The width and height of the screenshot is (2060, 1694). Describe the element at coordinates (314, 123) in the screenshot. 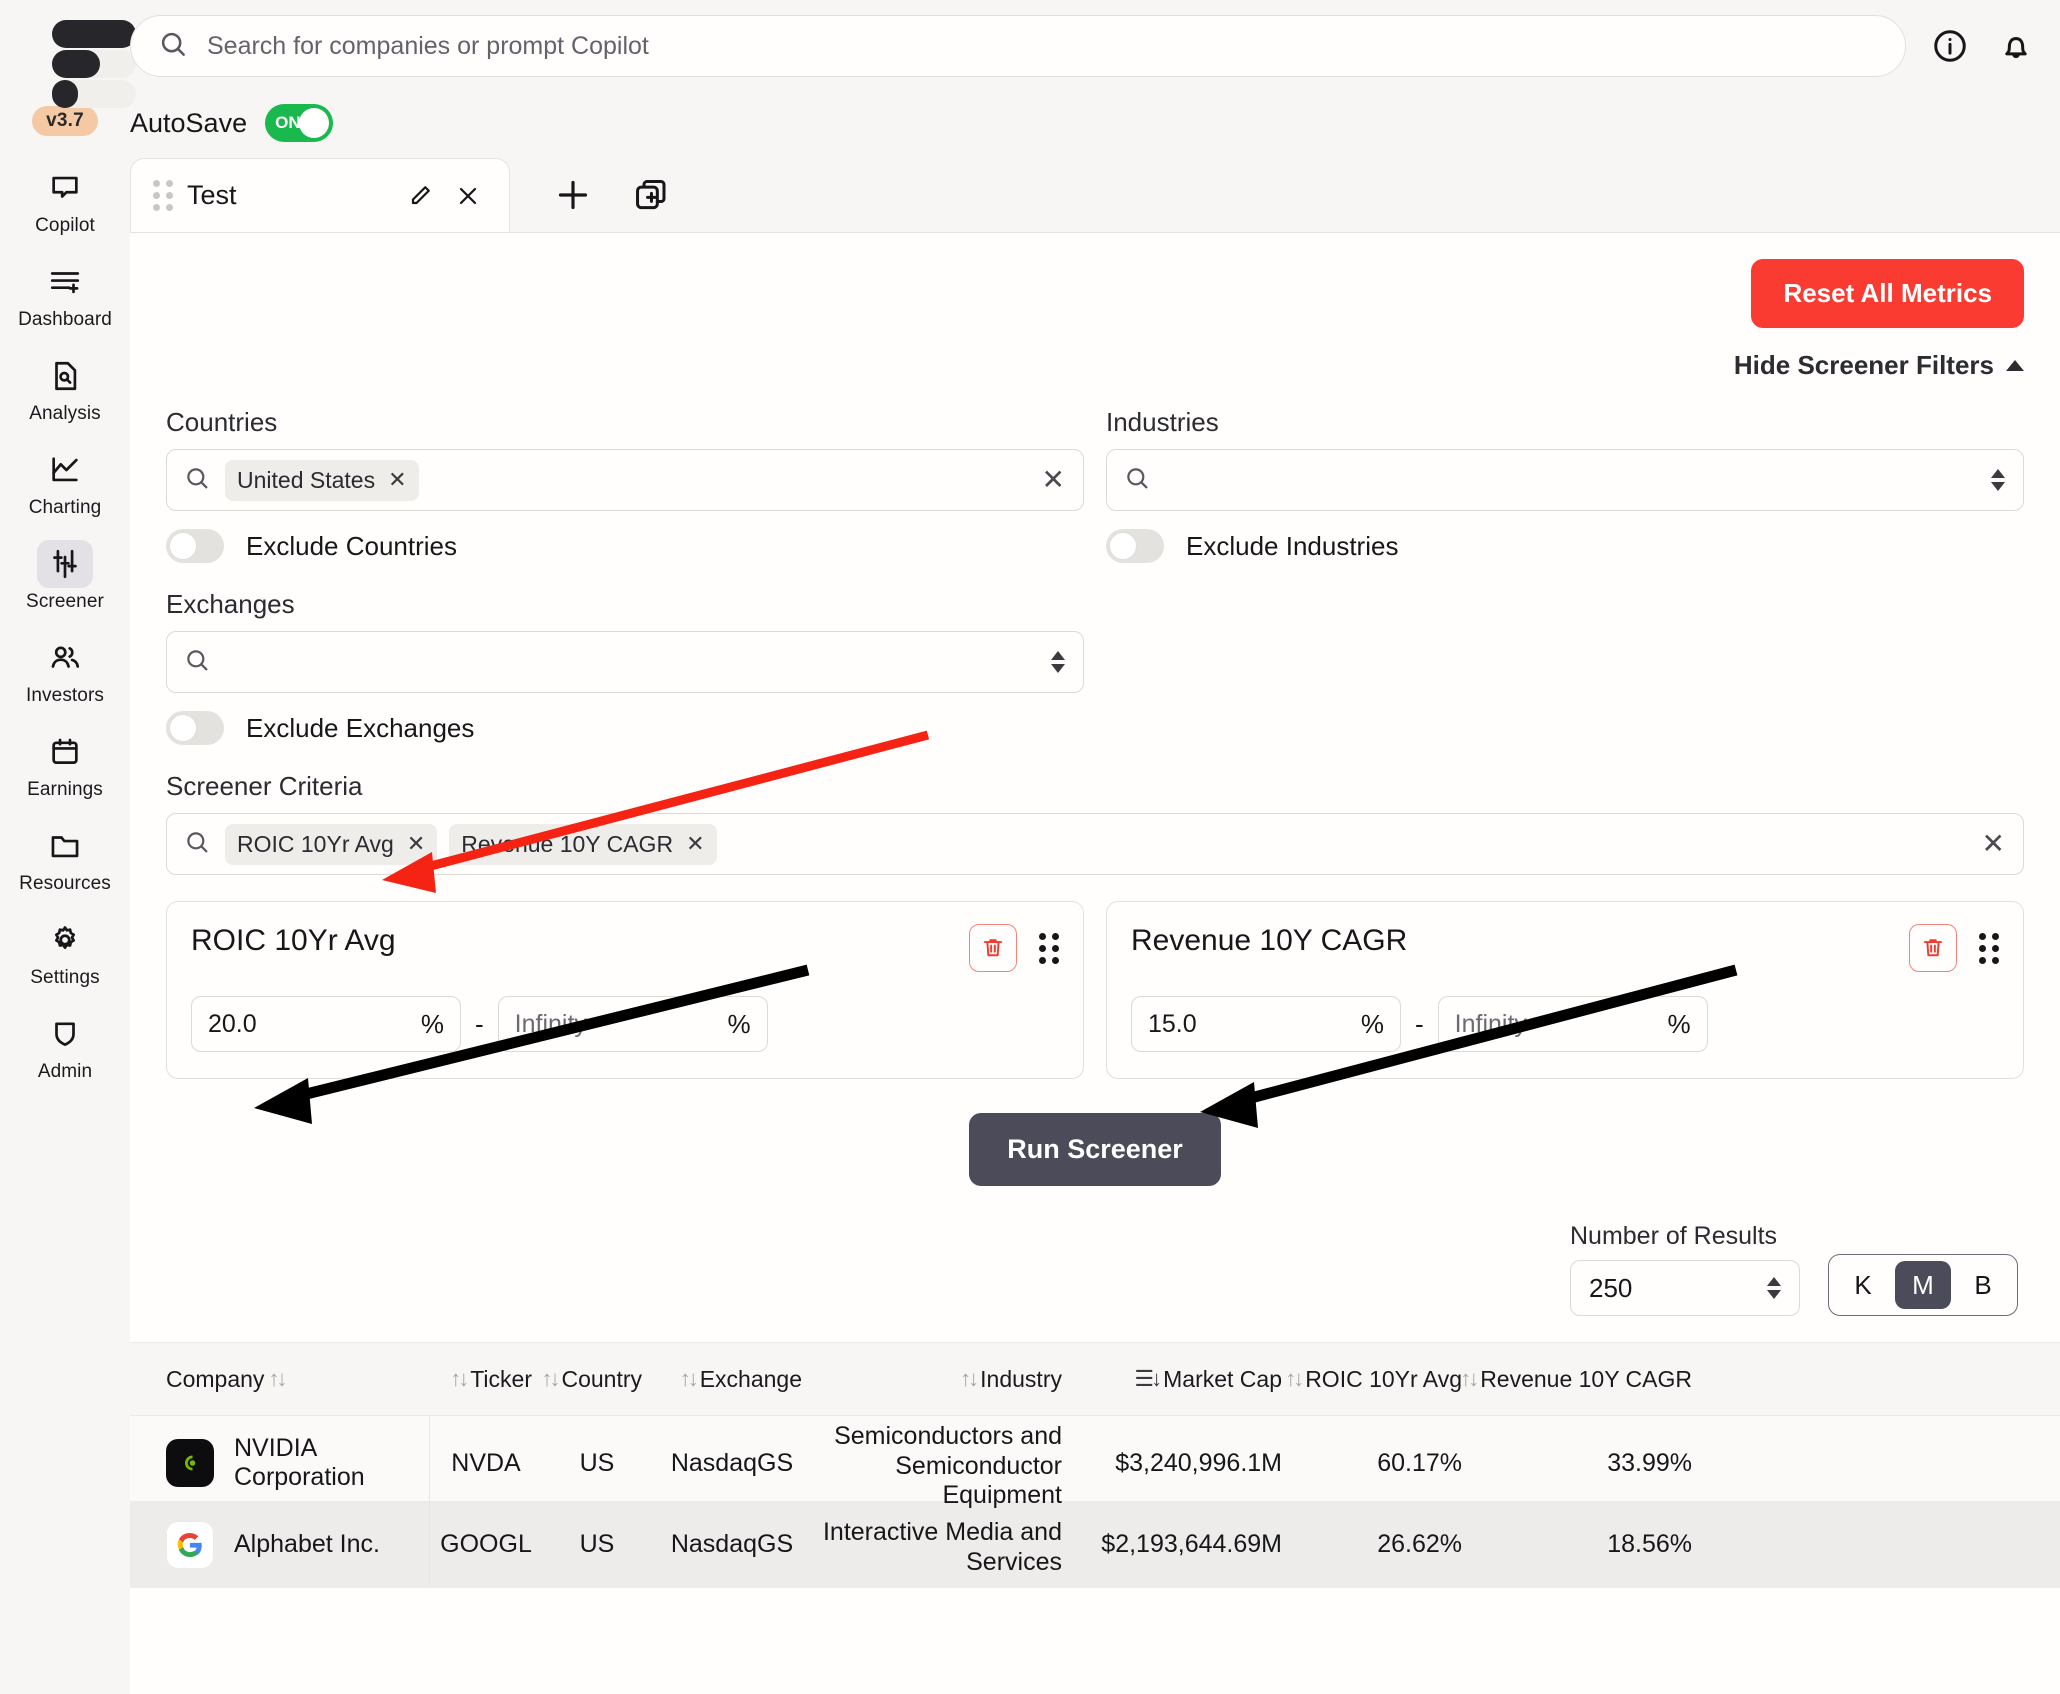

I see `toggle-knob` at that location.